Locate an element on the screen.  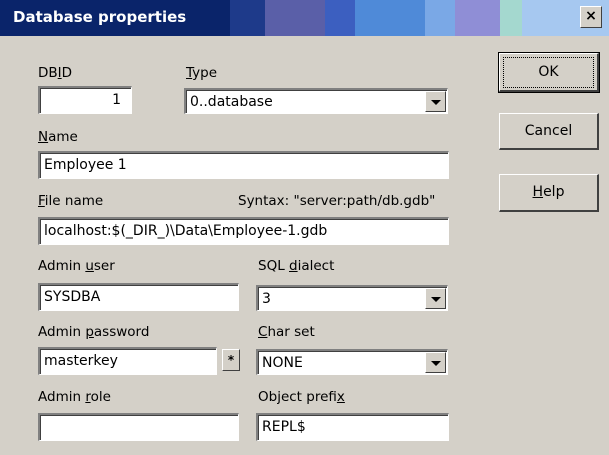
title-bar: Database properties × is located at coordinates (304, 18).